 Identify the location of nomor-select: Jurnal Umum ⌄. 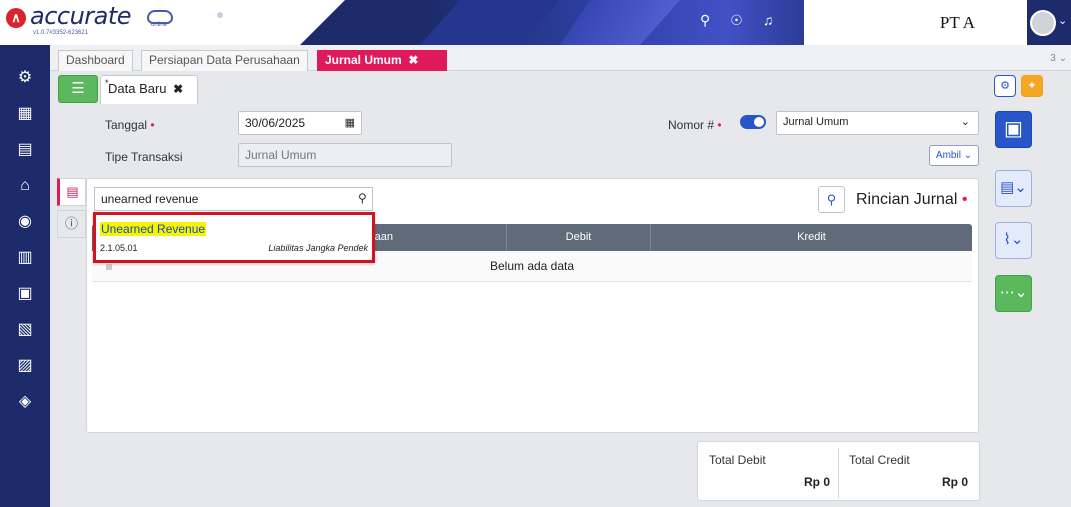
(877, 123).